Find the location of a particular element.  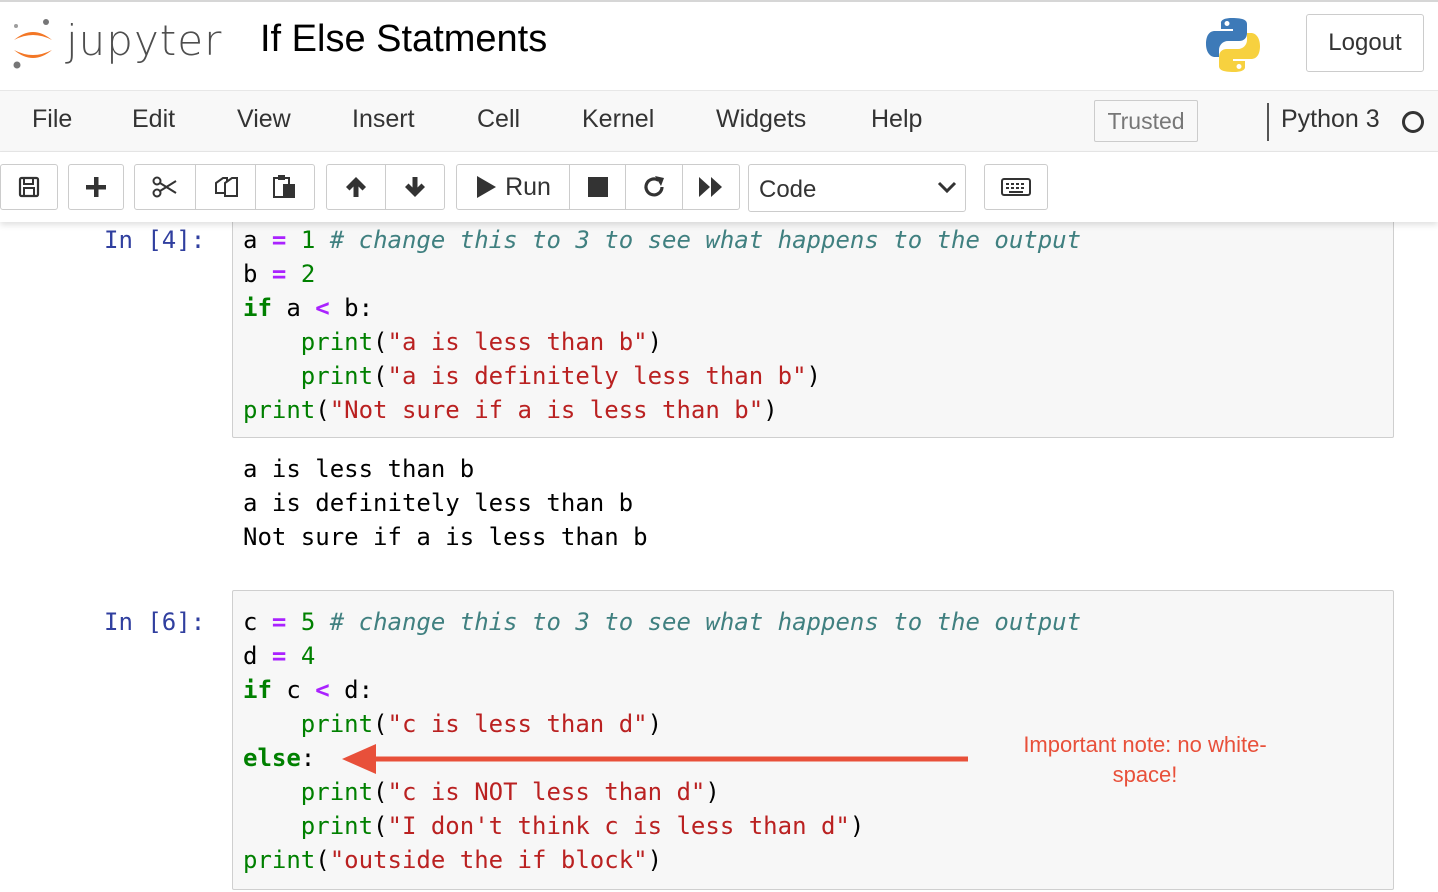

insert-cell-button is located at coordinates (96, 187).